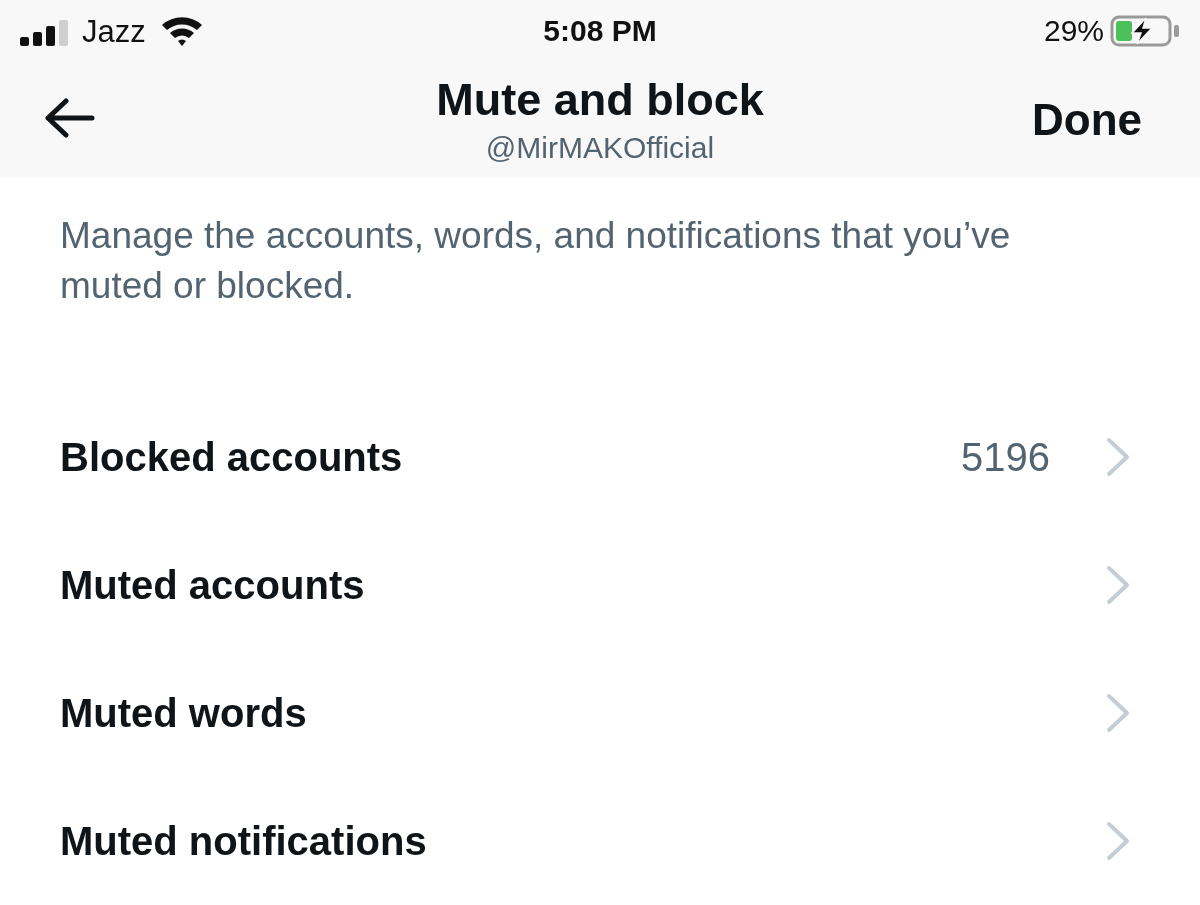 This screenshot has height=905, width=1200. Describe the element at coordinates (1005, 457) in the screenshot. I see `count-text: 5196` at that location.